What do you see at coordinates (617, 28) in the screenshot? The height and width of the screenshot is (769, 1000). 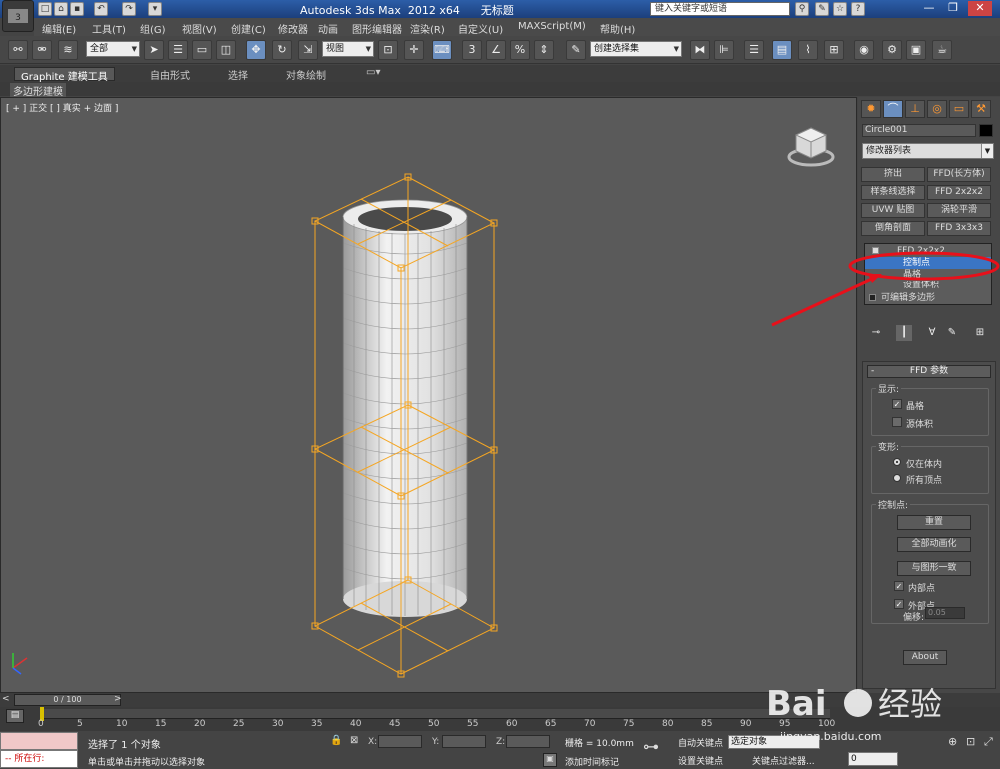 I see `menu-help: 帮助(H)` at bounding box center [617, 28].